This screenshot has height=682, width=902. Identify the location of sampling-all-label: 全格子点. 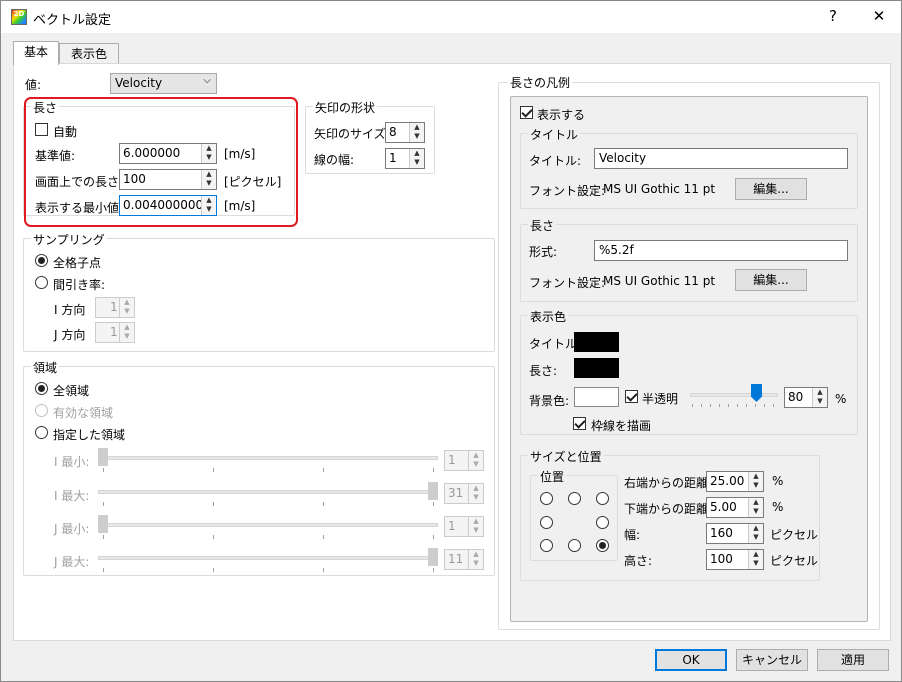
(77, 263).